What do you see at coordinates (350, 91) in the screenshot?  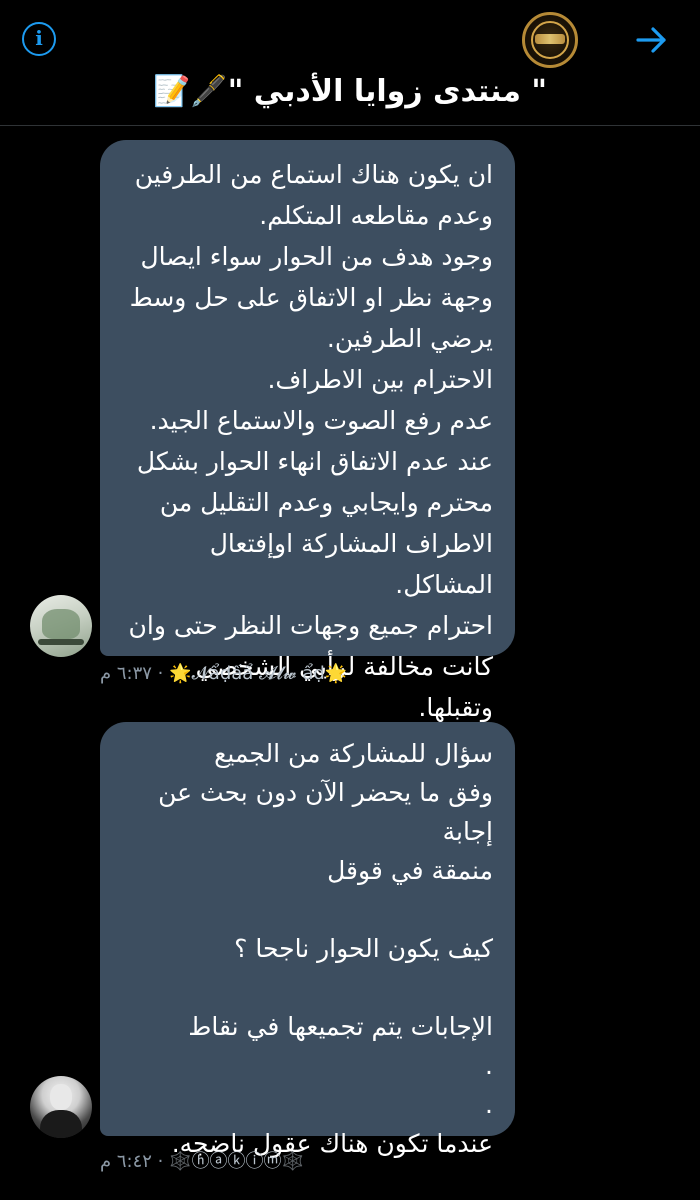 I see `conversation-title: " منتدى زوايا الأدبي "🖋️📝` at bounding box center [350, 91].